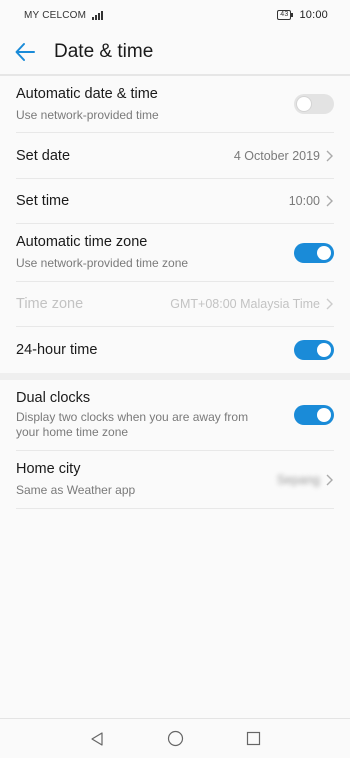  I want to click on nav-recents-icon, so click(253, 739).